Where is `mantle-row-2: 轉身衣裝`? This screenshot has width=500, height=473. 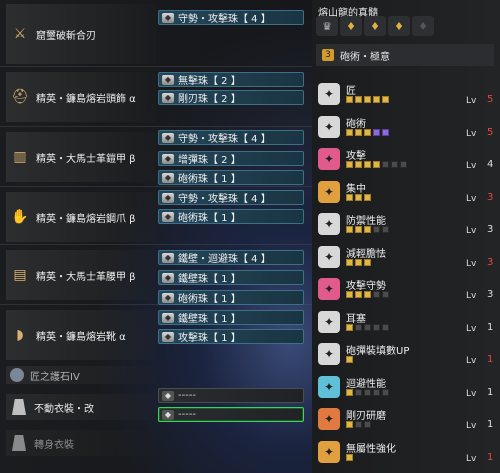 mantle-row-2: 轉身衣裝 is located at coordinates (81, 443).